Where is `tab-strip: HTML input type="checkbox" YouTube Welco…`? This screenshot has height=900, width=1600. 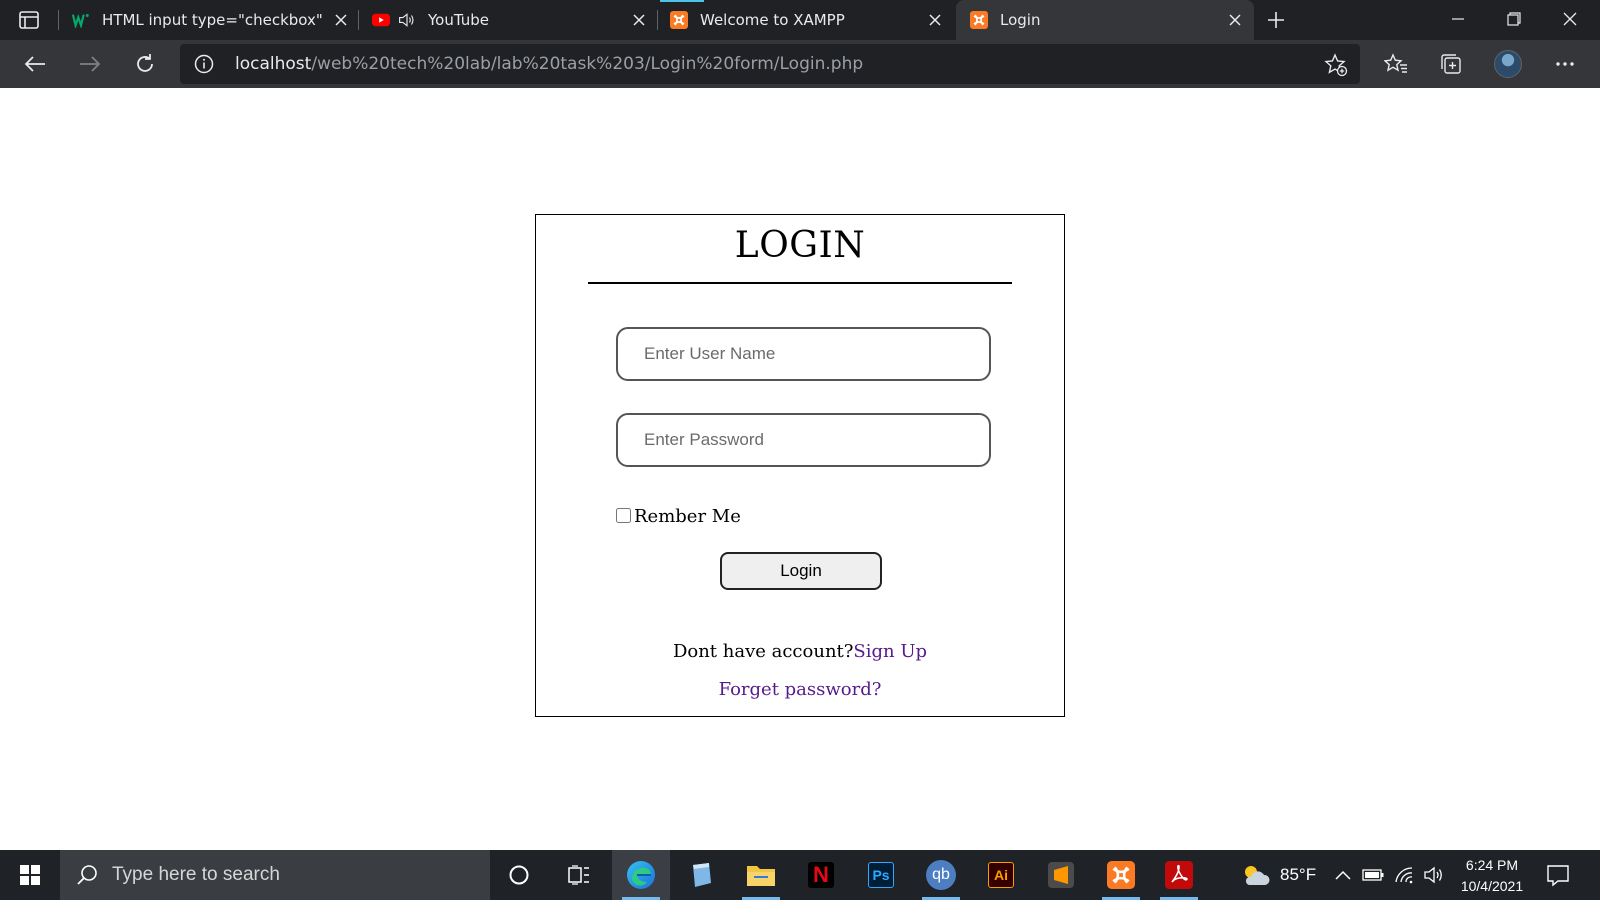
tab-strip: HTML input type="checkbox" YouTube Welco… is located at coordinates (800, 20).